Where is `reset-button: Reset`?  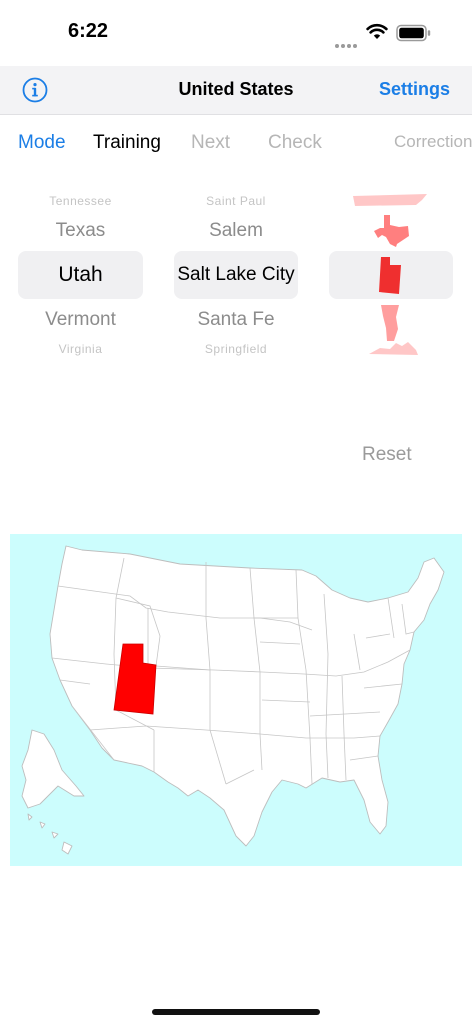 reset-button: Reset is located at coordinates (387, 455).